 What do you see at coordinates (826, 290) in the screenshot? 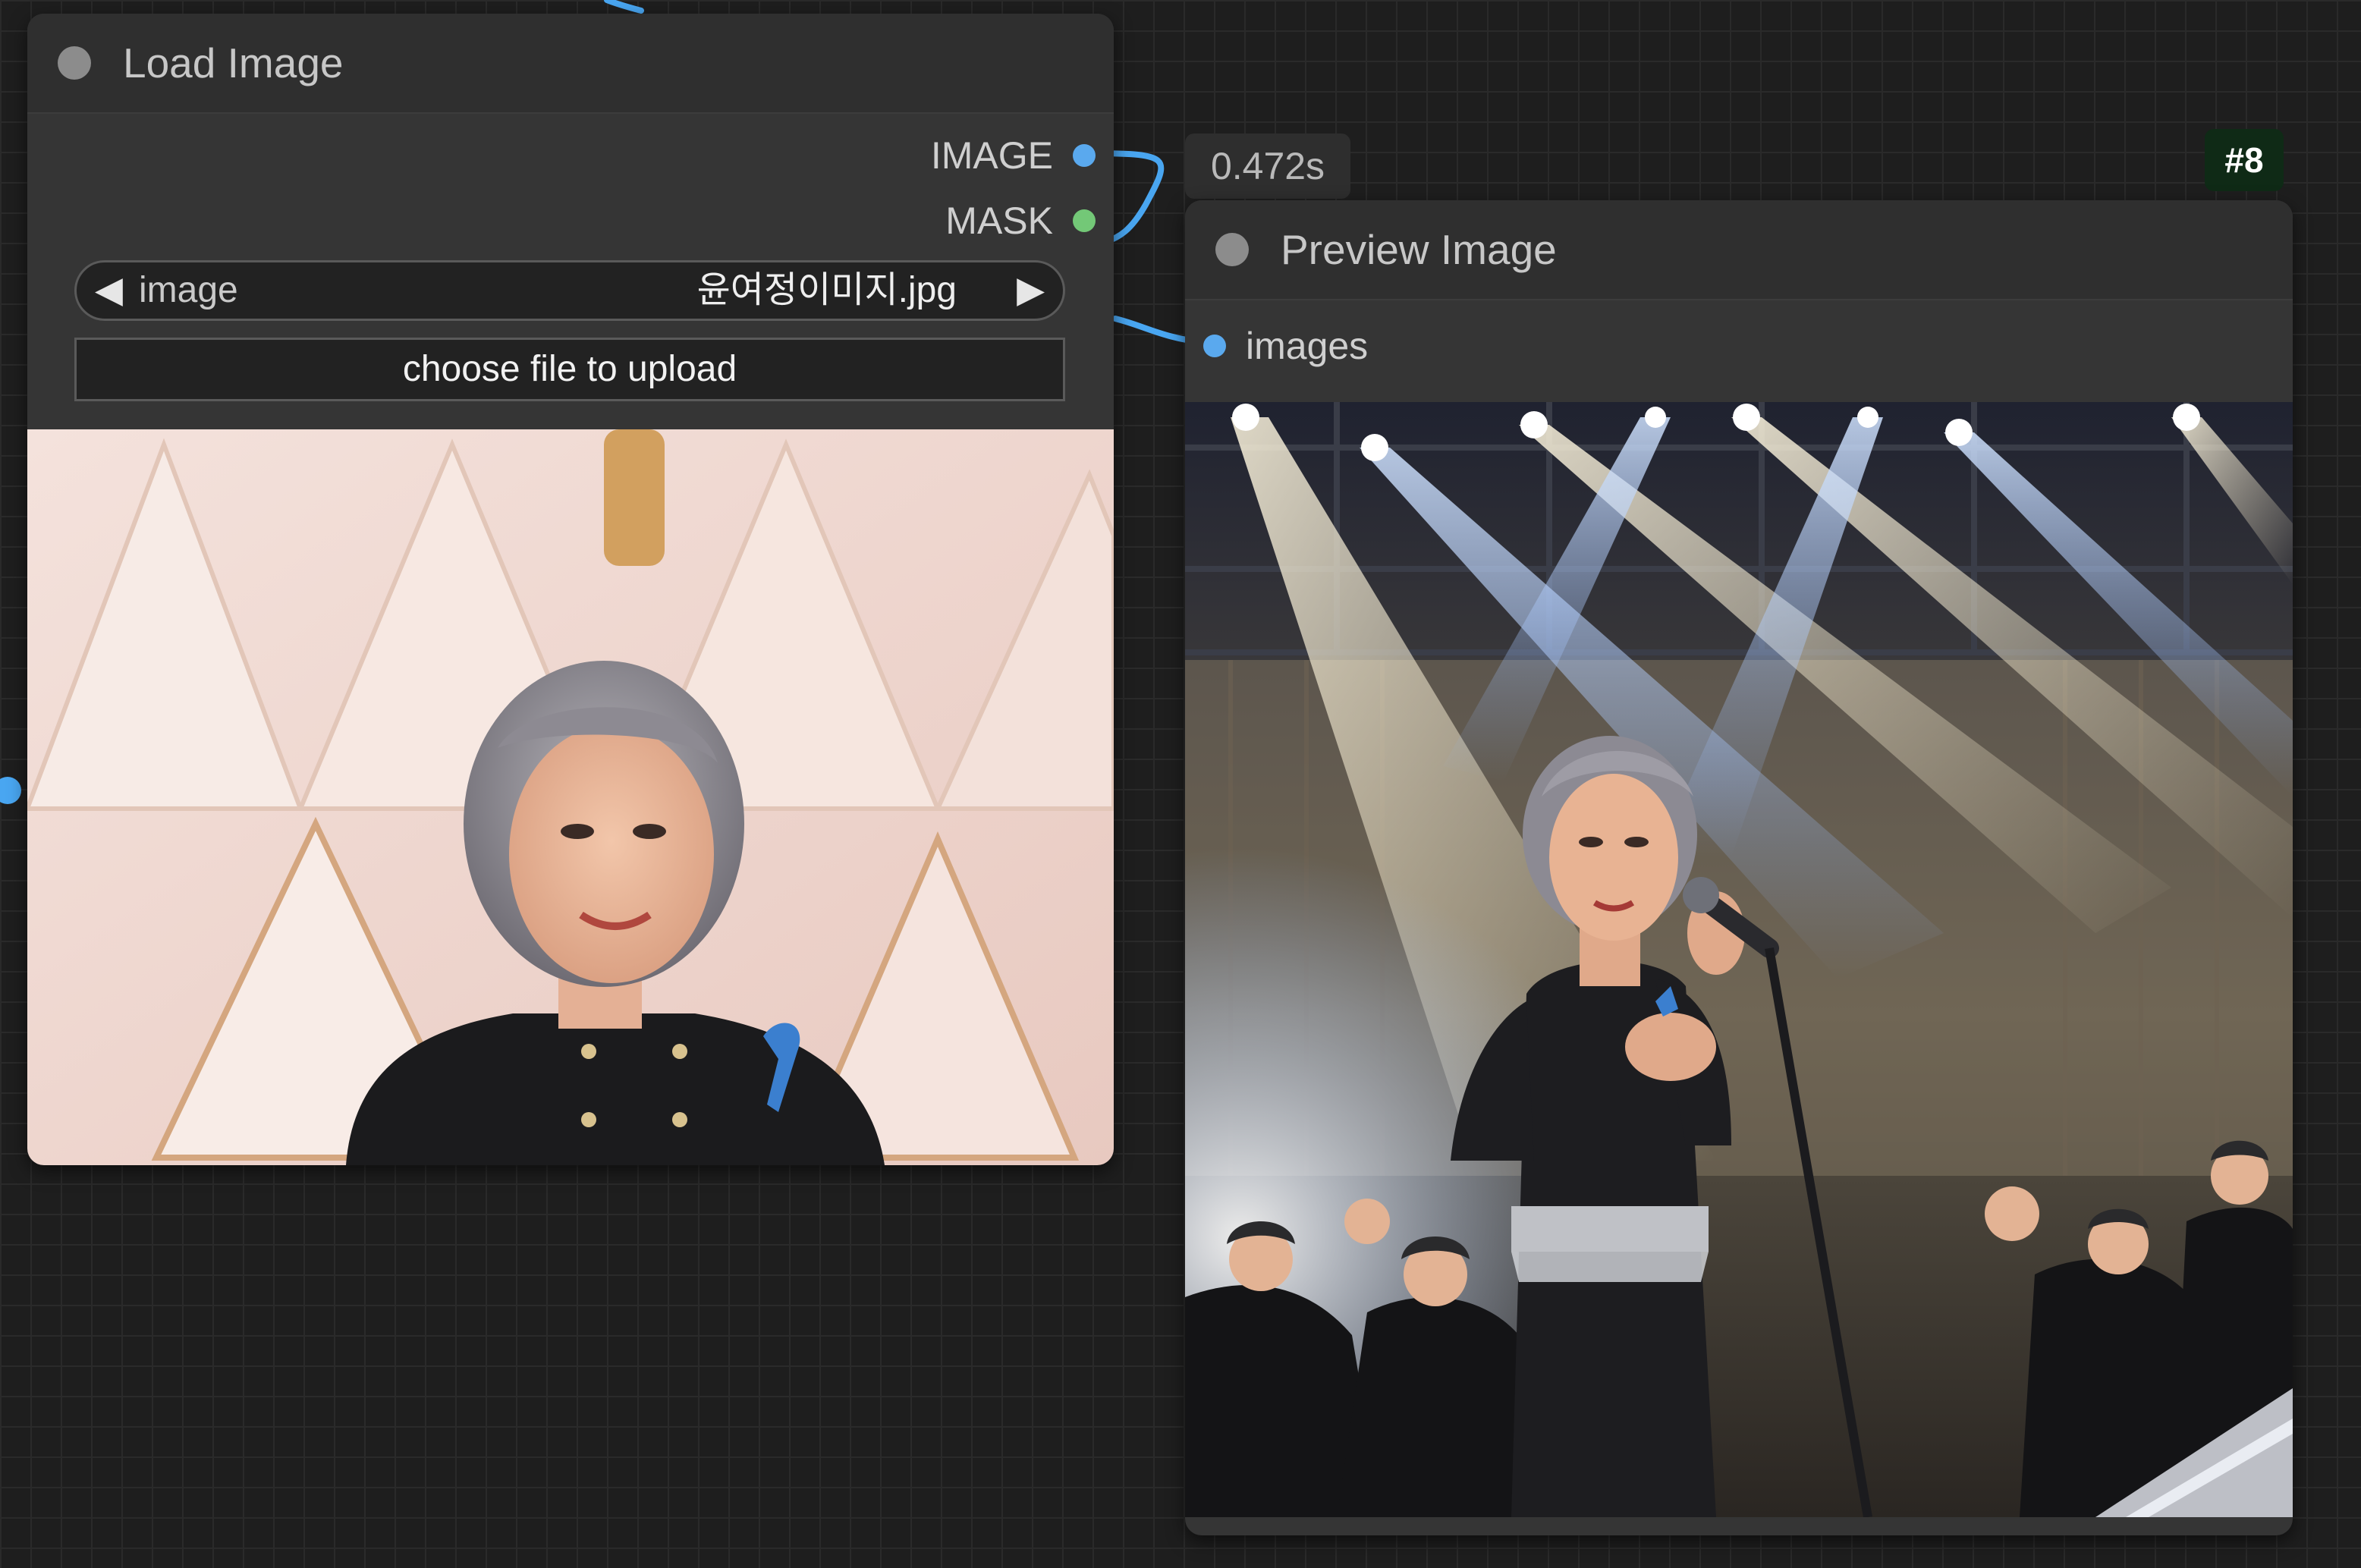
I see `widget-value: 윤여정이미지.jpg` at bounding box center [826, 290].